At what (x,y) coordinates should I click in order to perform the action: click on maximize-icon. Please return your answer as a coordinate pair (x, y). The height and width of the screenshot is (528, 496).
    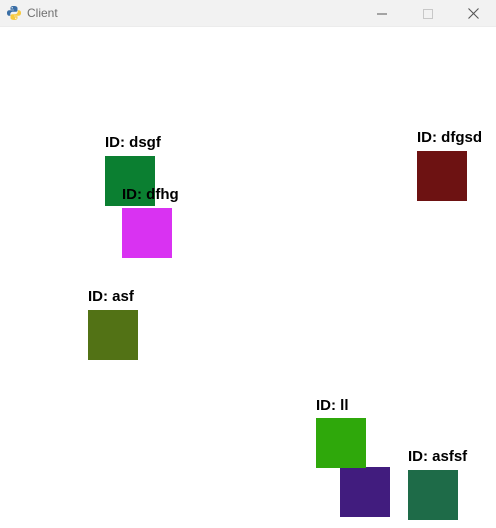
    Looking at the image, I should click on (428, 13).